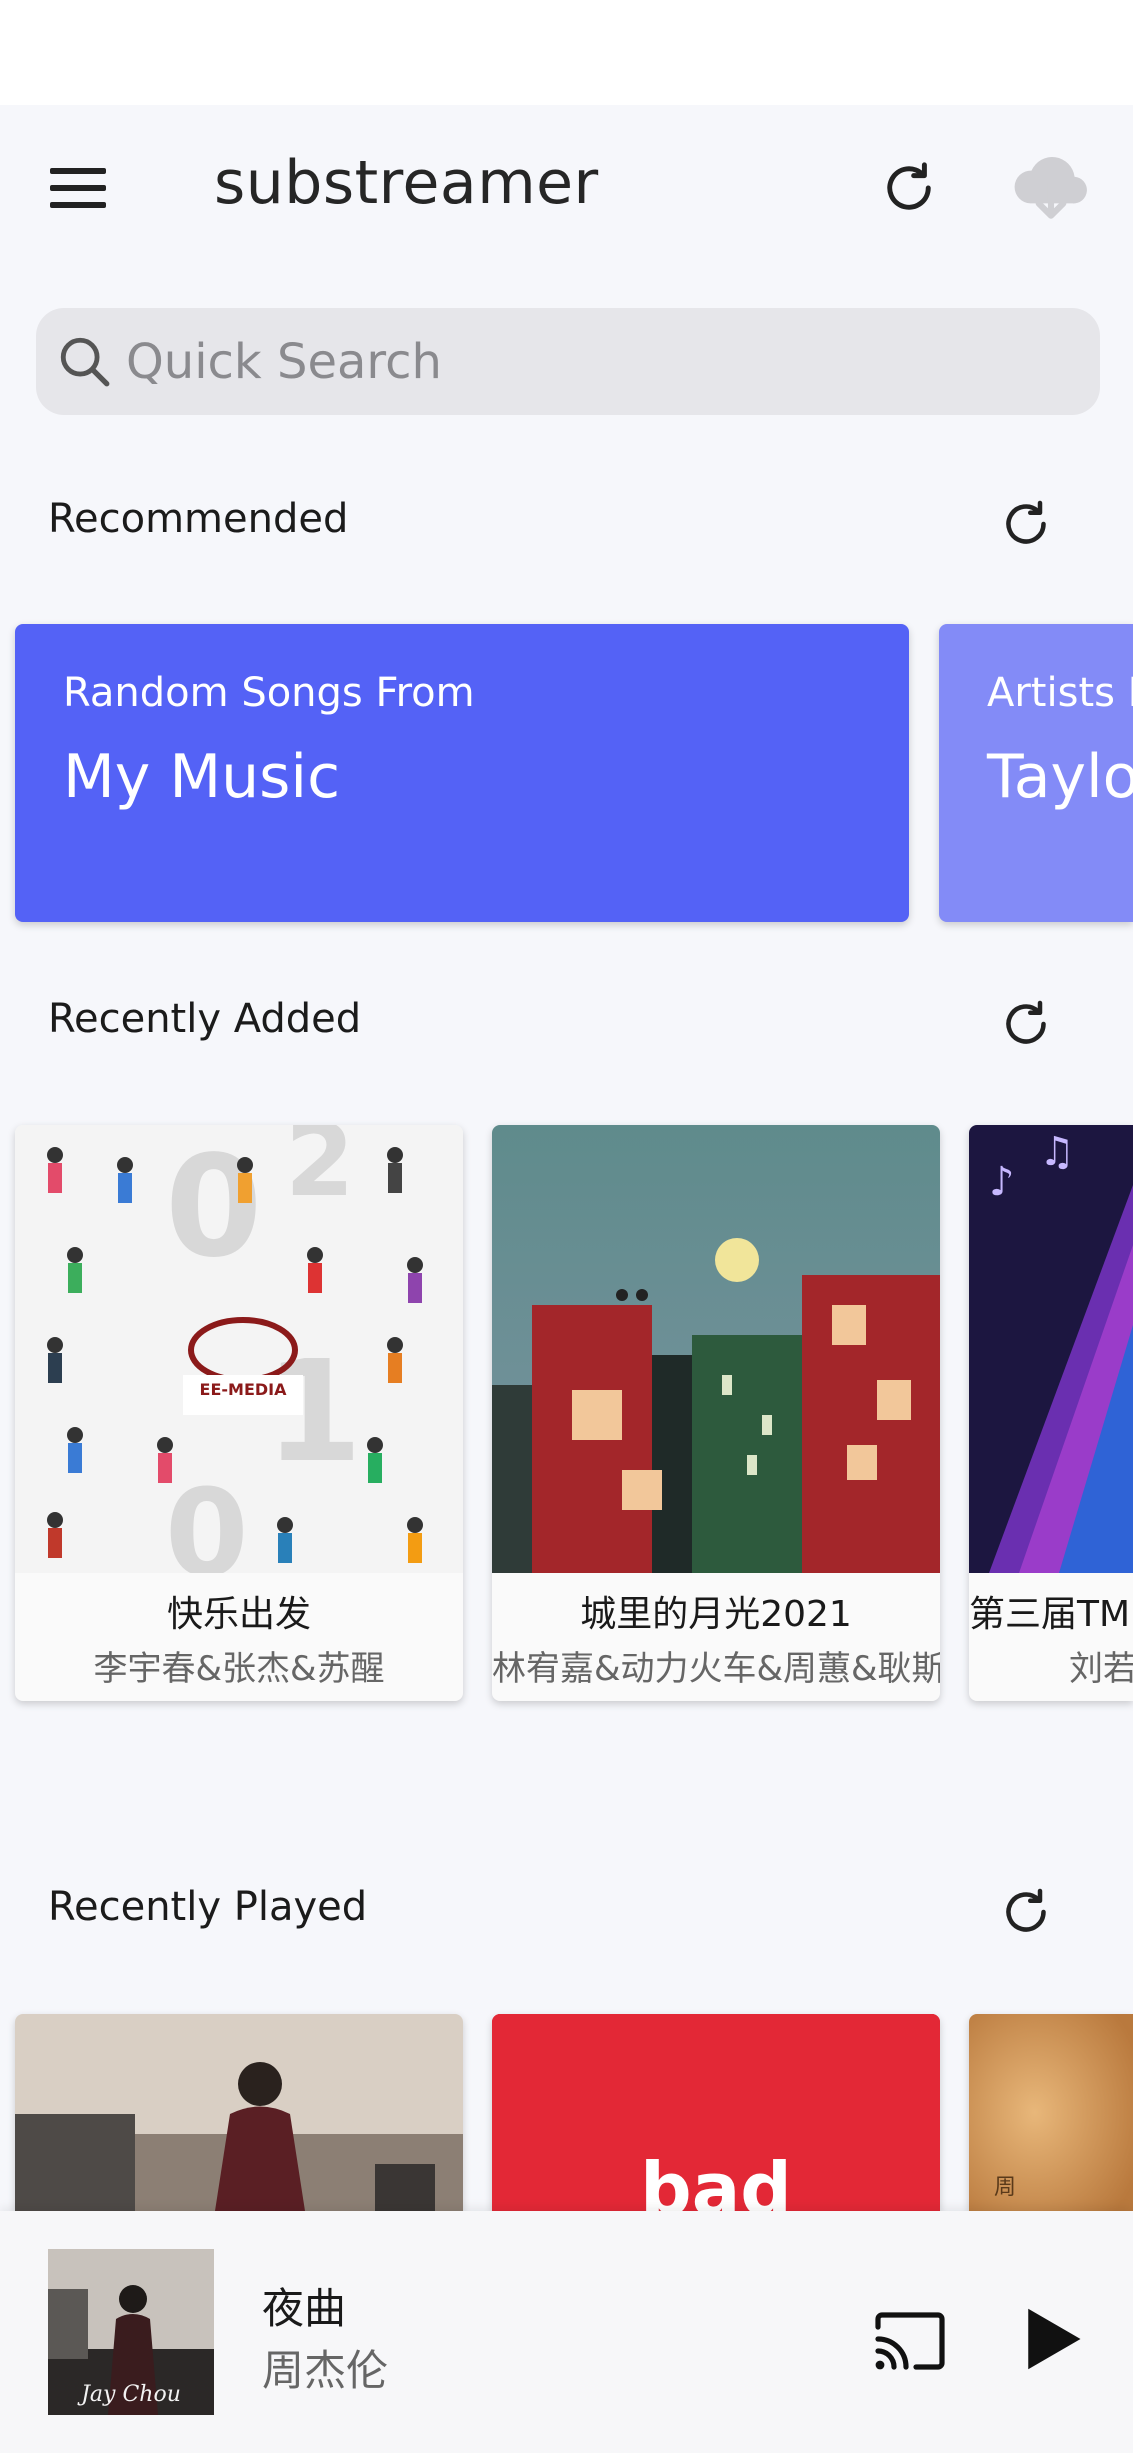 The height and width of the screenshot is (2453, 1133). Describe the element at coordinates (1101, 1669) in the screenshot. I see `album-artist: 刘若` at that location.